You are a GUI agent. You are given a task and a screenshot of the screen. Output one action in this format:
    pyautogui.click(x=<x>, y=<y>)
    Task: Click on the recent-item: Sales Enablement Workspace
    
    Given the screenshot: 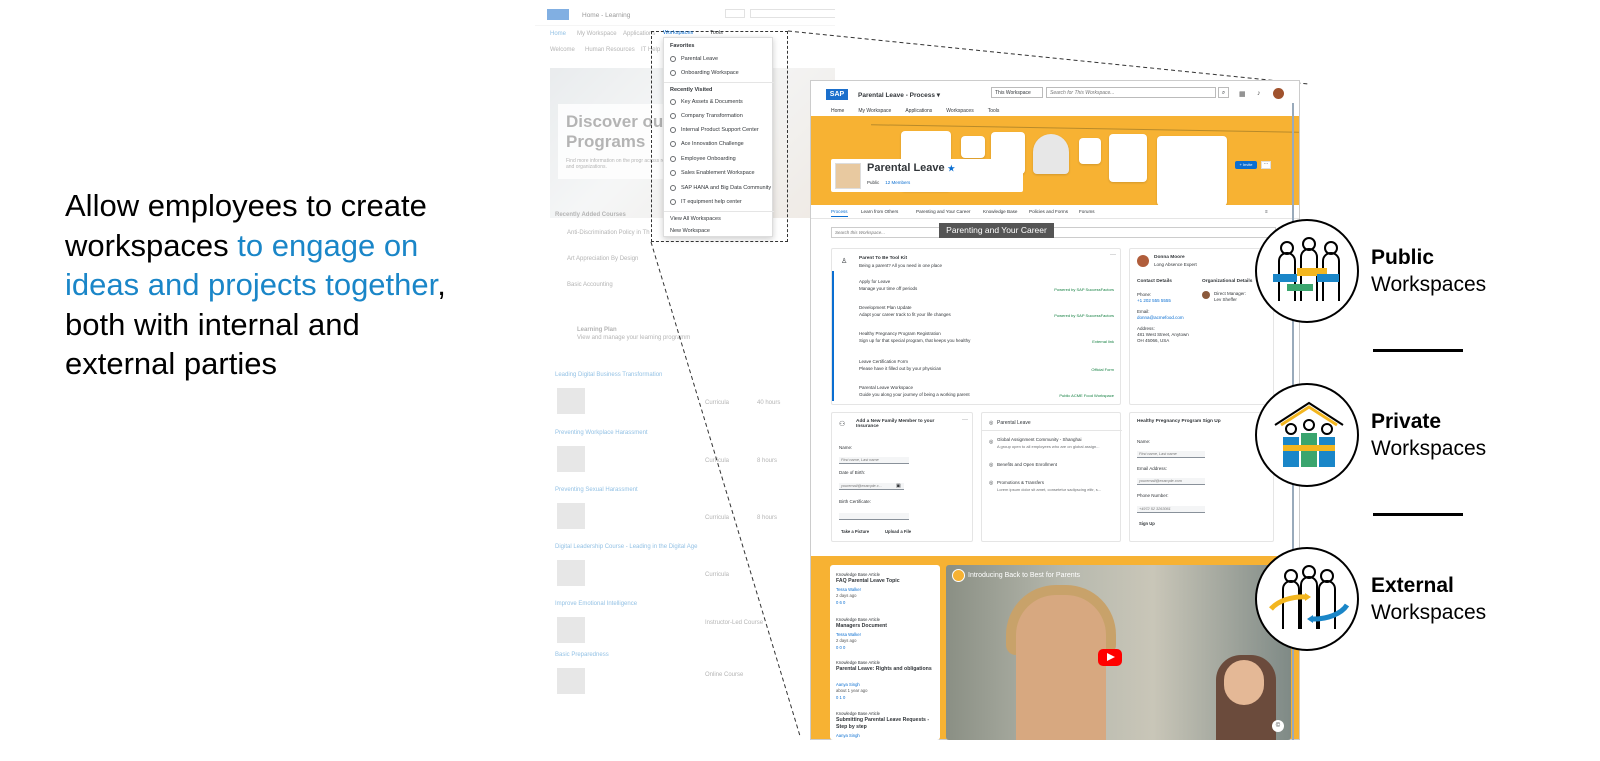 What is the action you would take?
    pyautogui.click(x=712, y=173)
    